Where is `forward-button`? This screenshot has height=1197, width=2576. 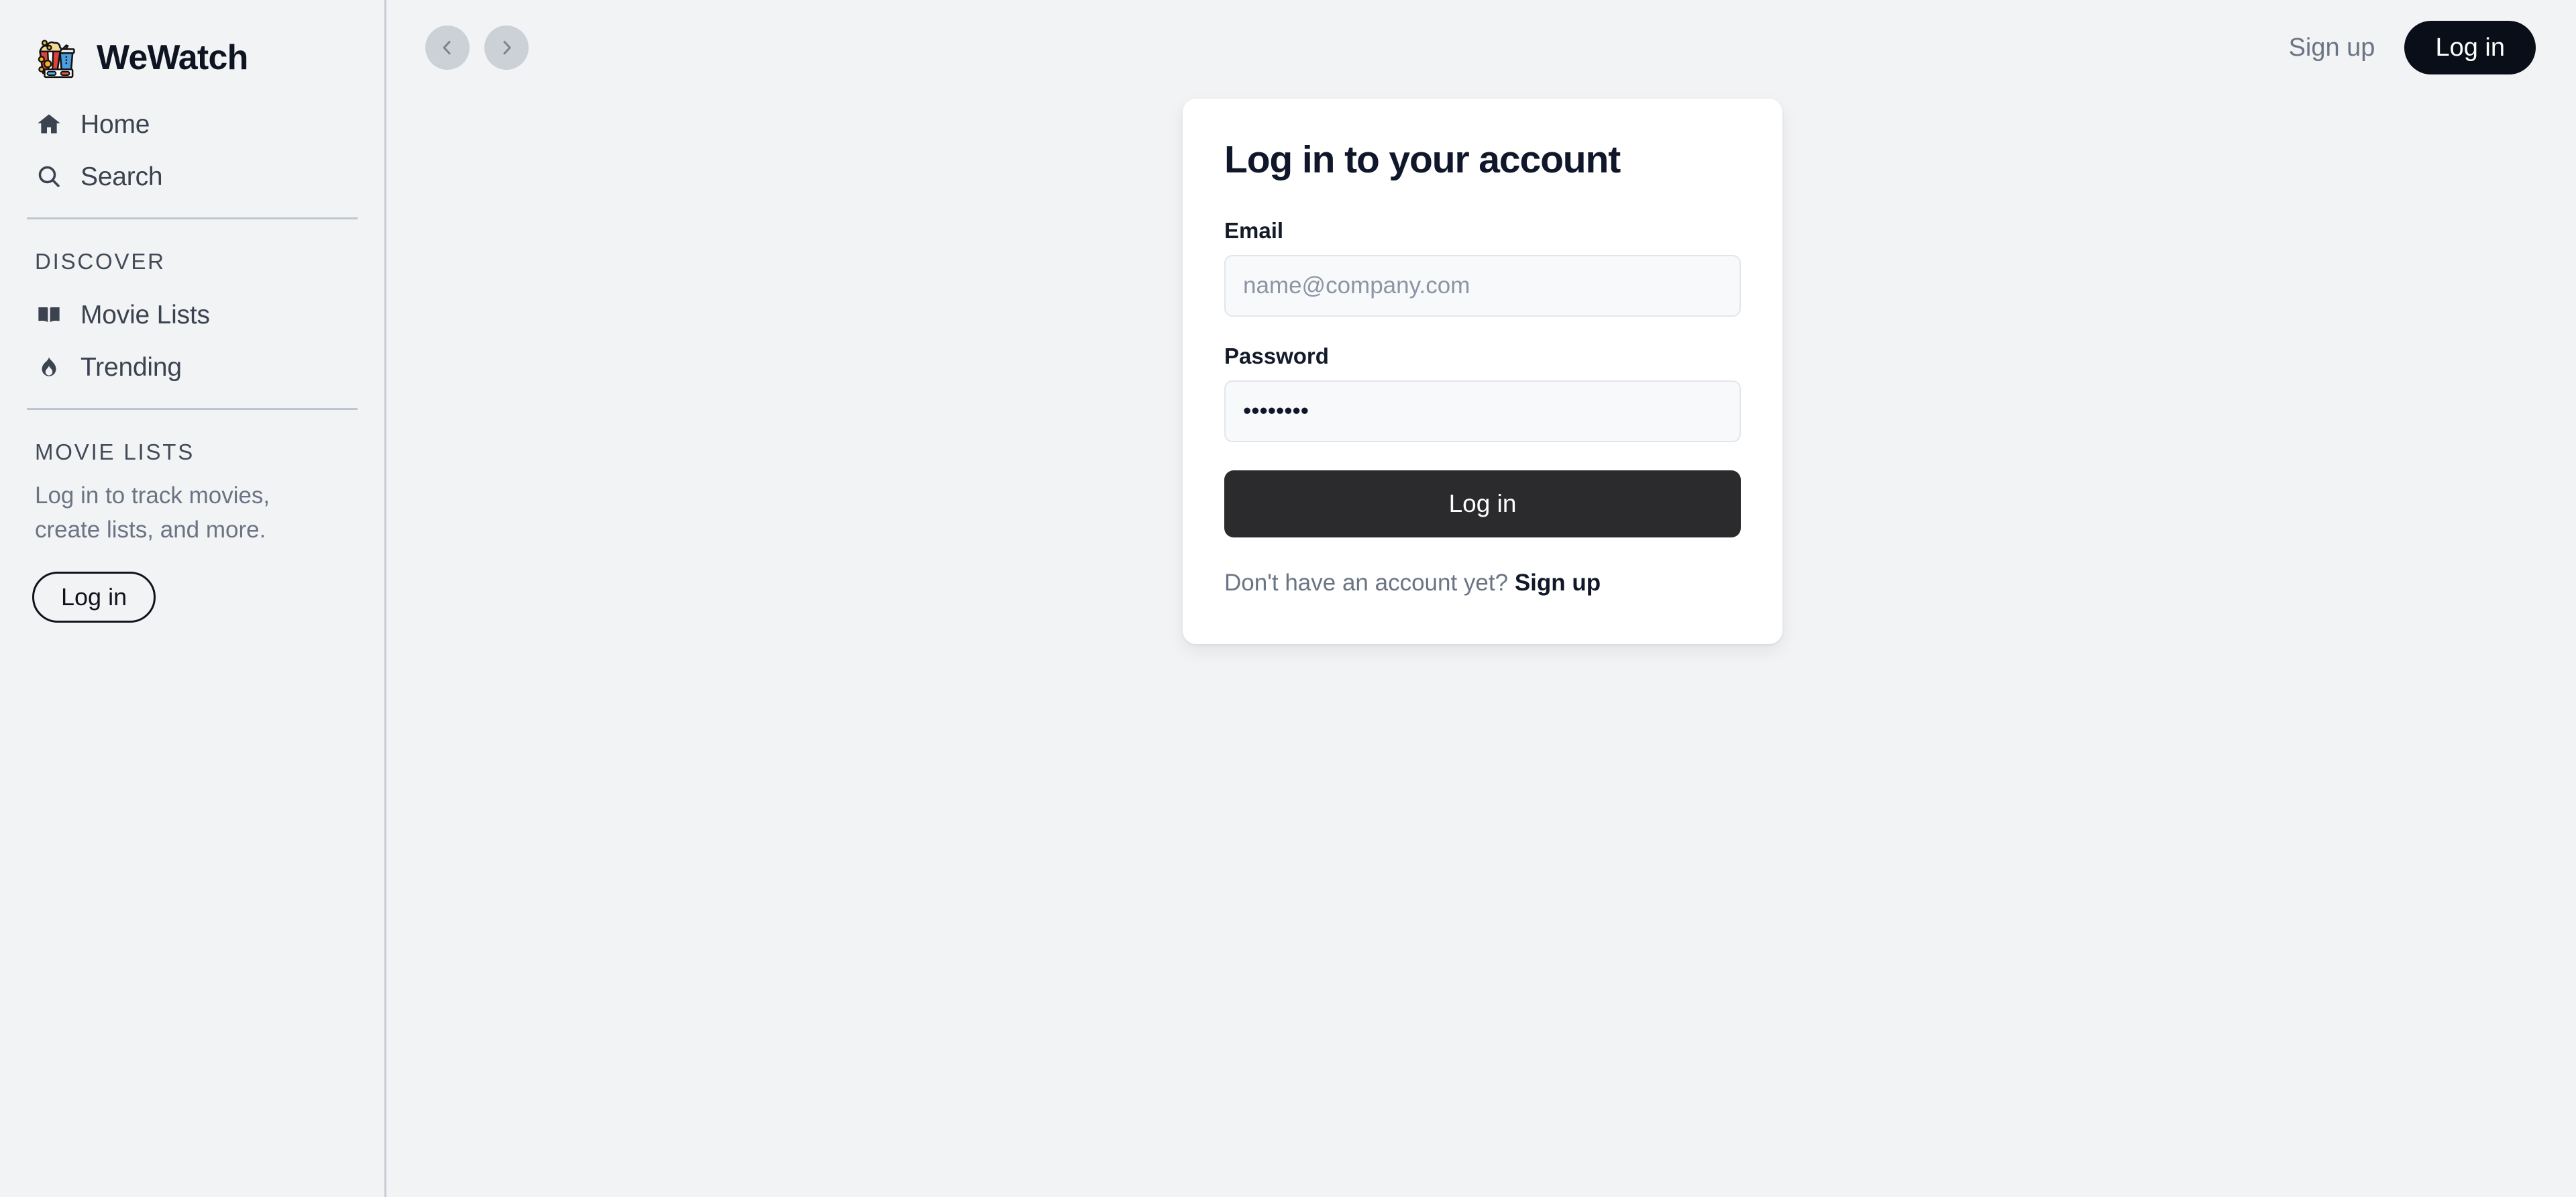
forward-button is located at coordinates (506, 47).